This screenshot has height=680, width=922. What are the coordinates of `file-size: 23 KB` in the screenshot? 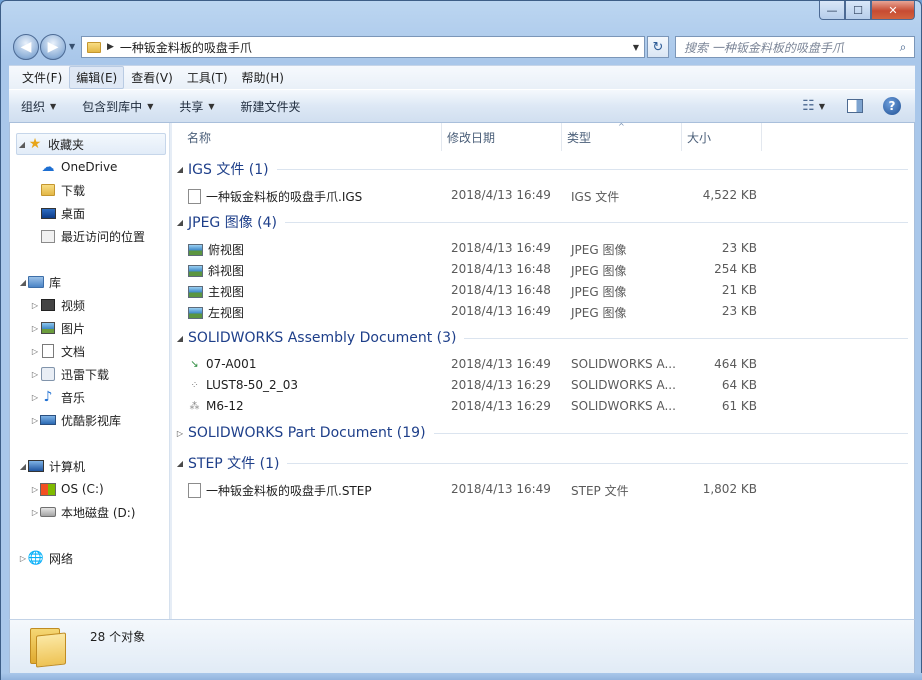 It's located at (739, 311).